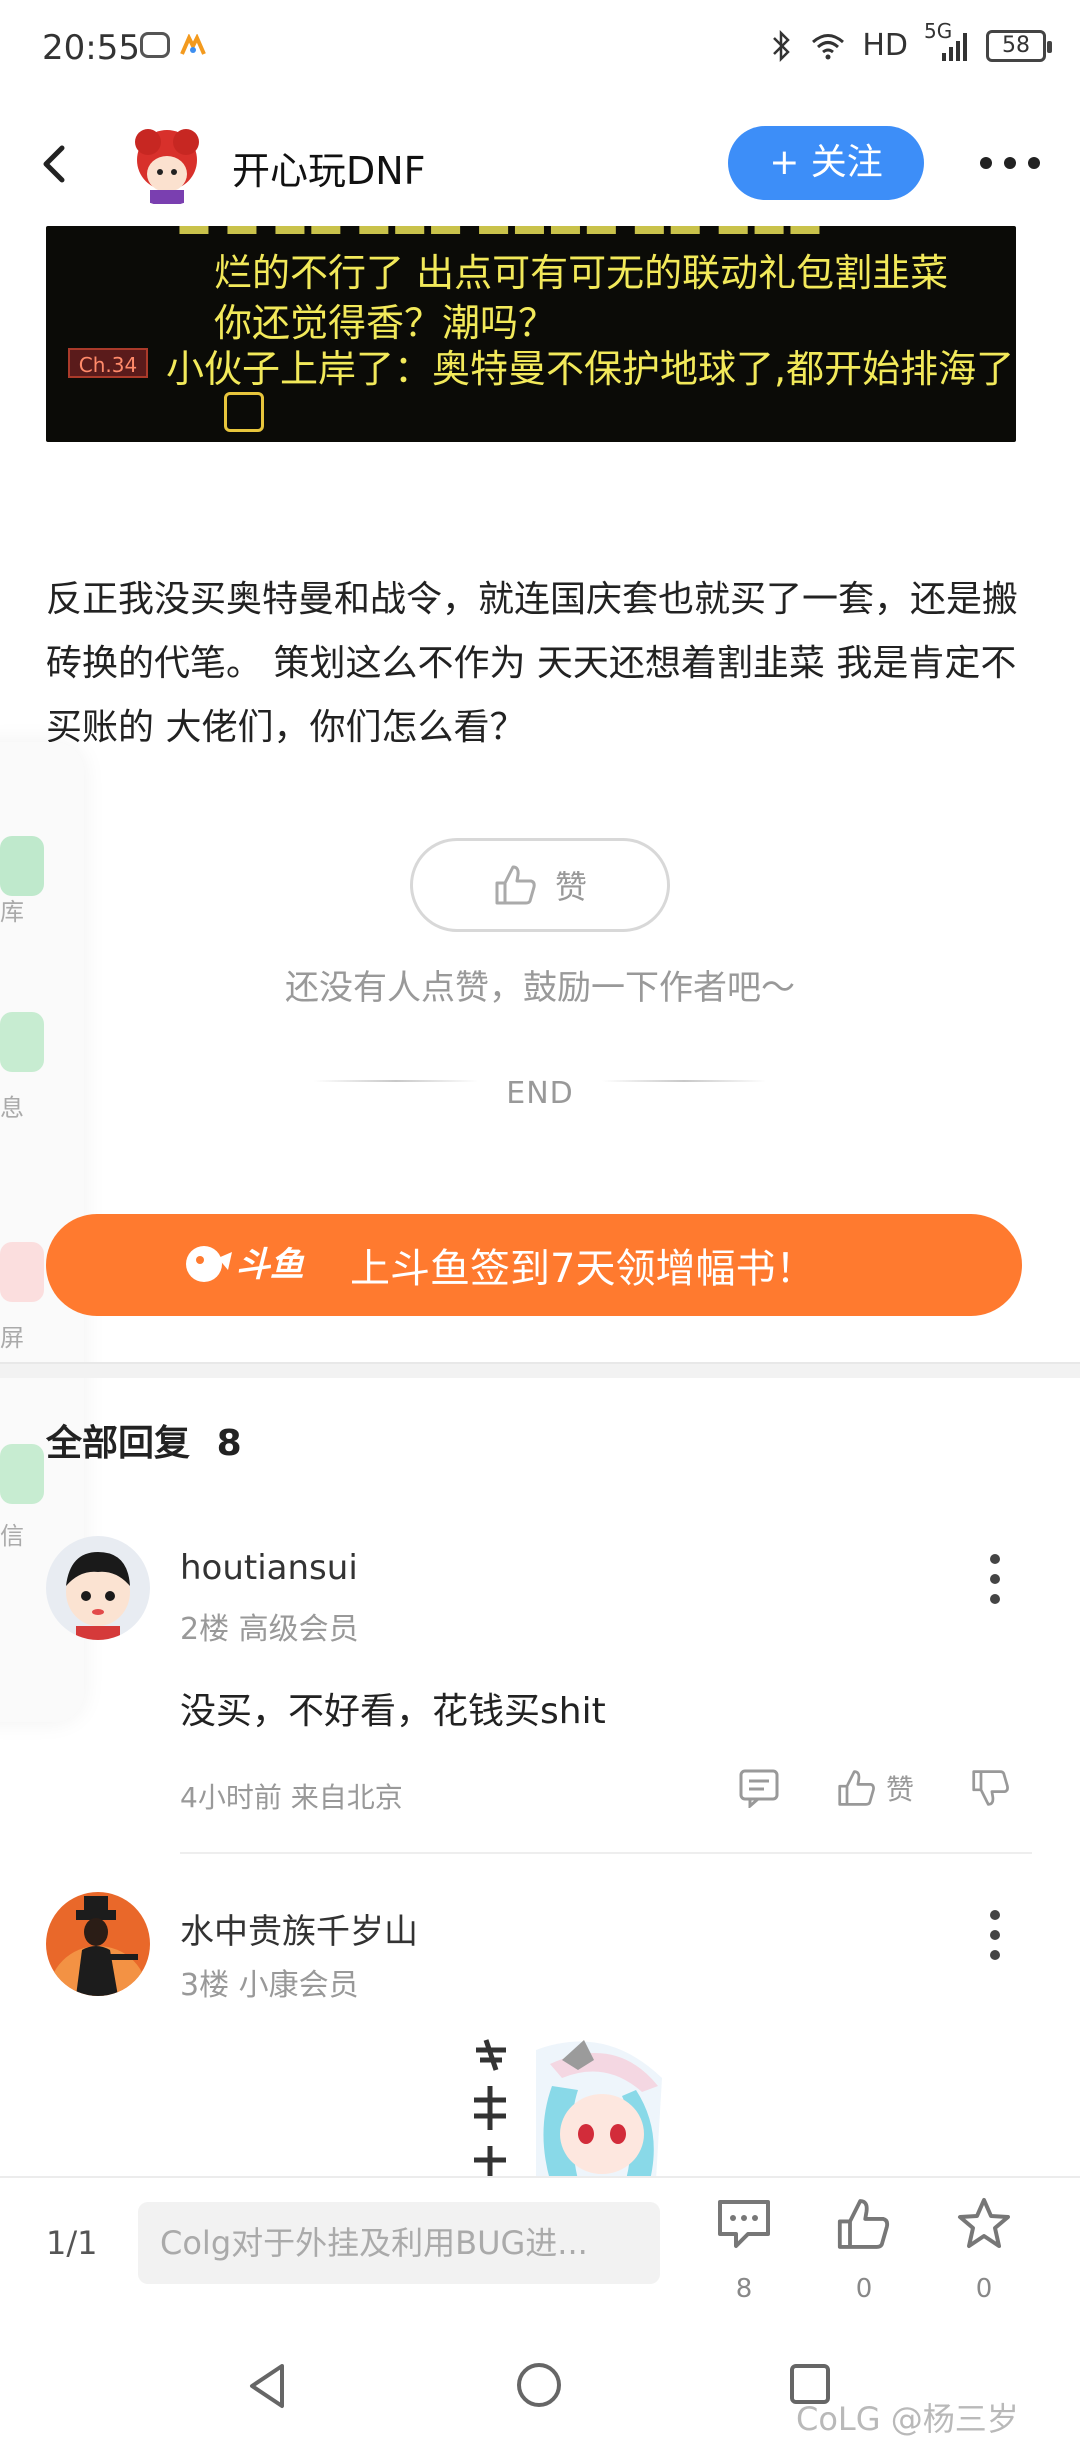 This screenshot has height=2460, width=1080. What do you see at coordinates (744, 2251) in the screenshot?
I see `comments-button: 8` at bounding box center [744, 2251].